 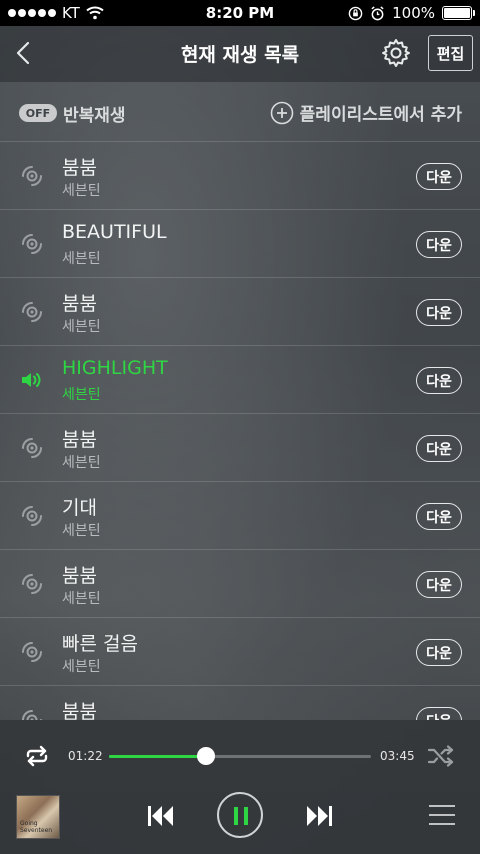 What do you see at coordinates (240, 652) in the screenshot?
I see `track-row: 빠른 걸음세븐틴 다운` at bounding box center [240, 652].